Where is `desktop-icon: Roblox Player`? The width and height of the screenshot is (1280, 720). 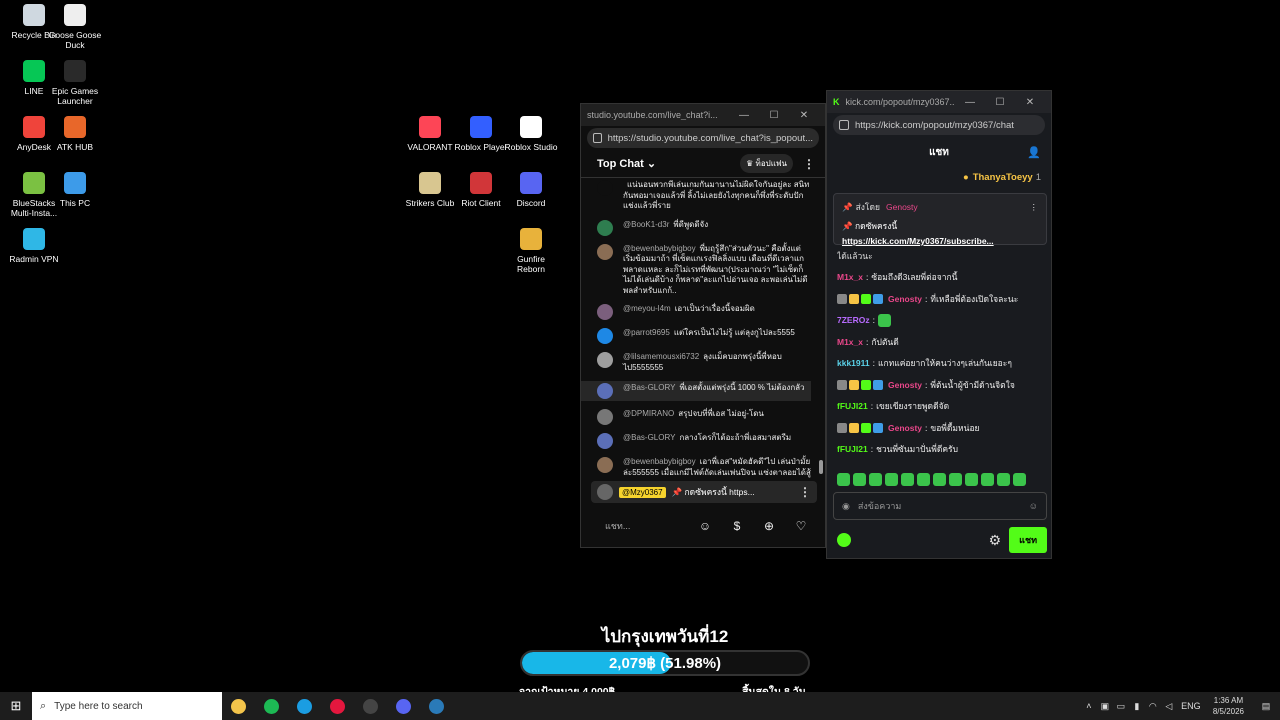 desktop-icon: Roblox Player is located at coordinates (481, 134).